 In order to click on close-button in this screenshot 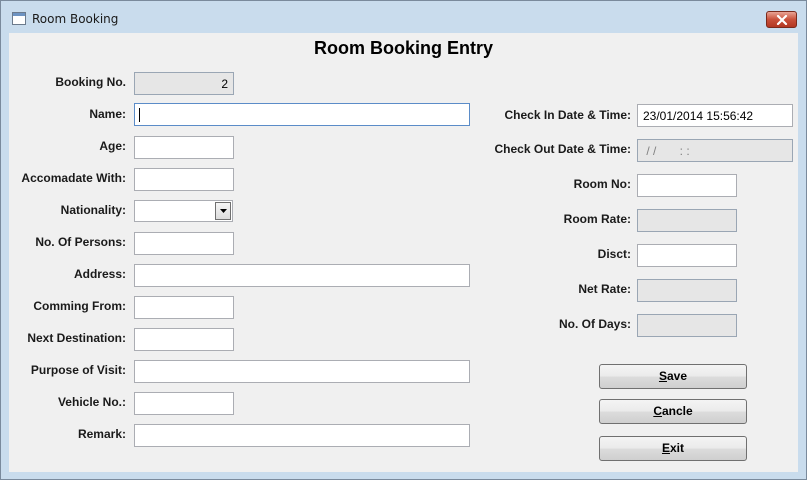, I will do `click(781, 19)`.